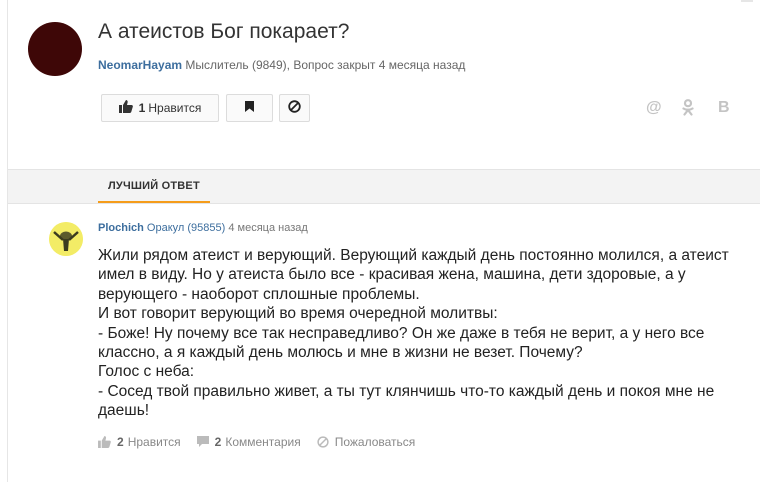  What do you see at coordinates (66, 239) in the screenshot?
I see `answer-author-avatar` at bounding box center [66, 239].